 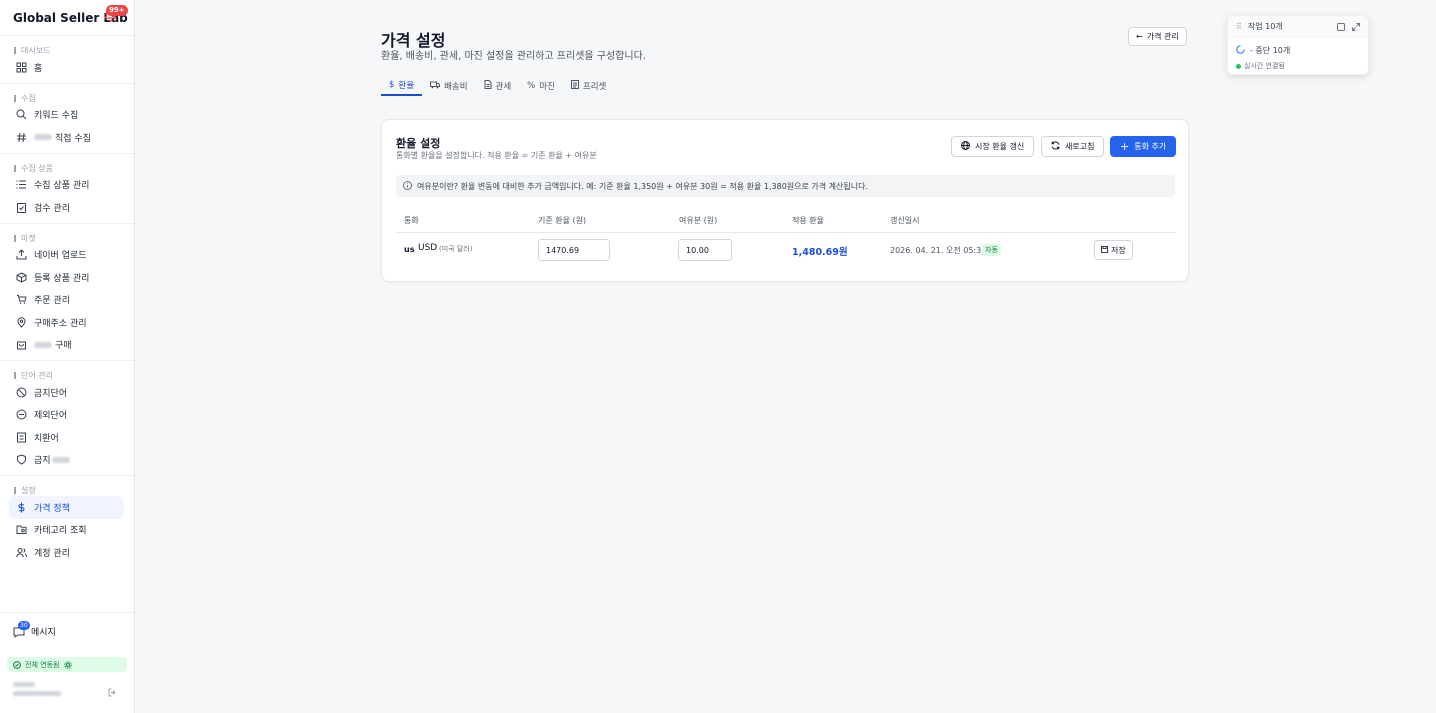 What do you see at coordinates (965, 146) in the screenshot?
I see `globe-icon` at bounding box center [965, 146].